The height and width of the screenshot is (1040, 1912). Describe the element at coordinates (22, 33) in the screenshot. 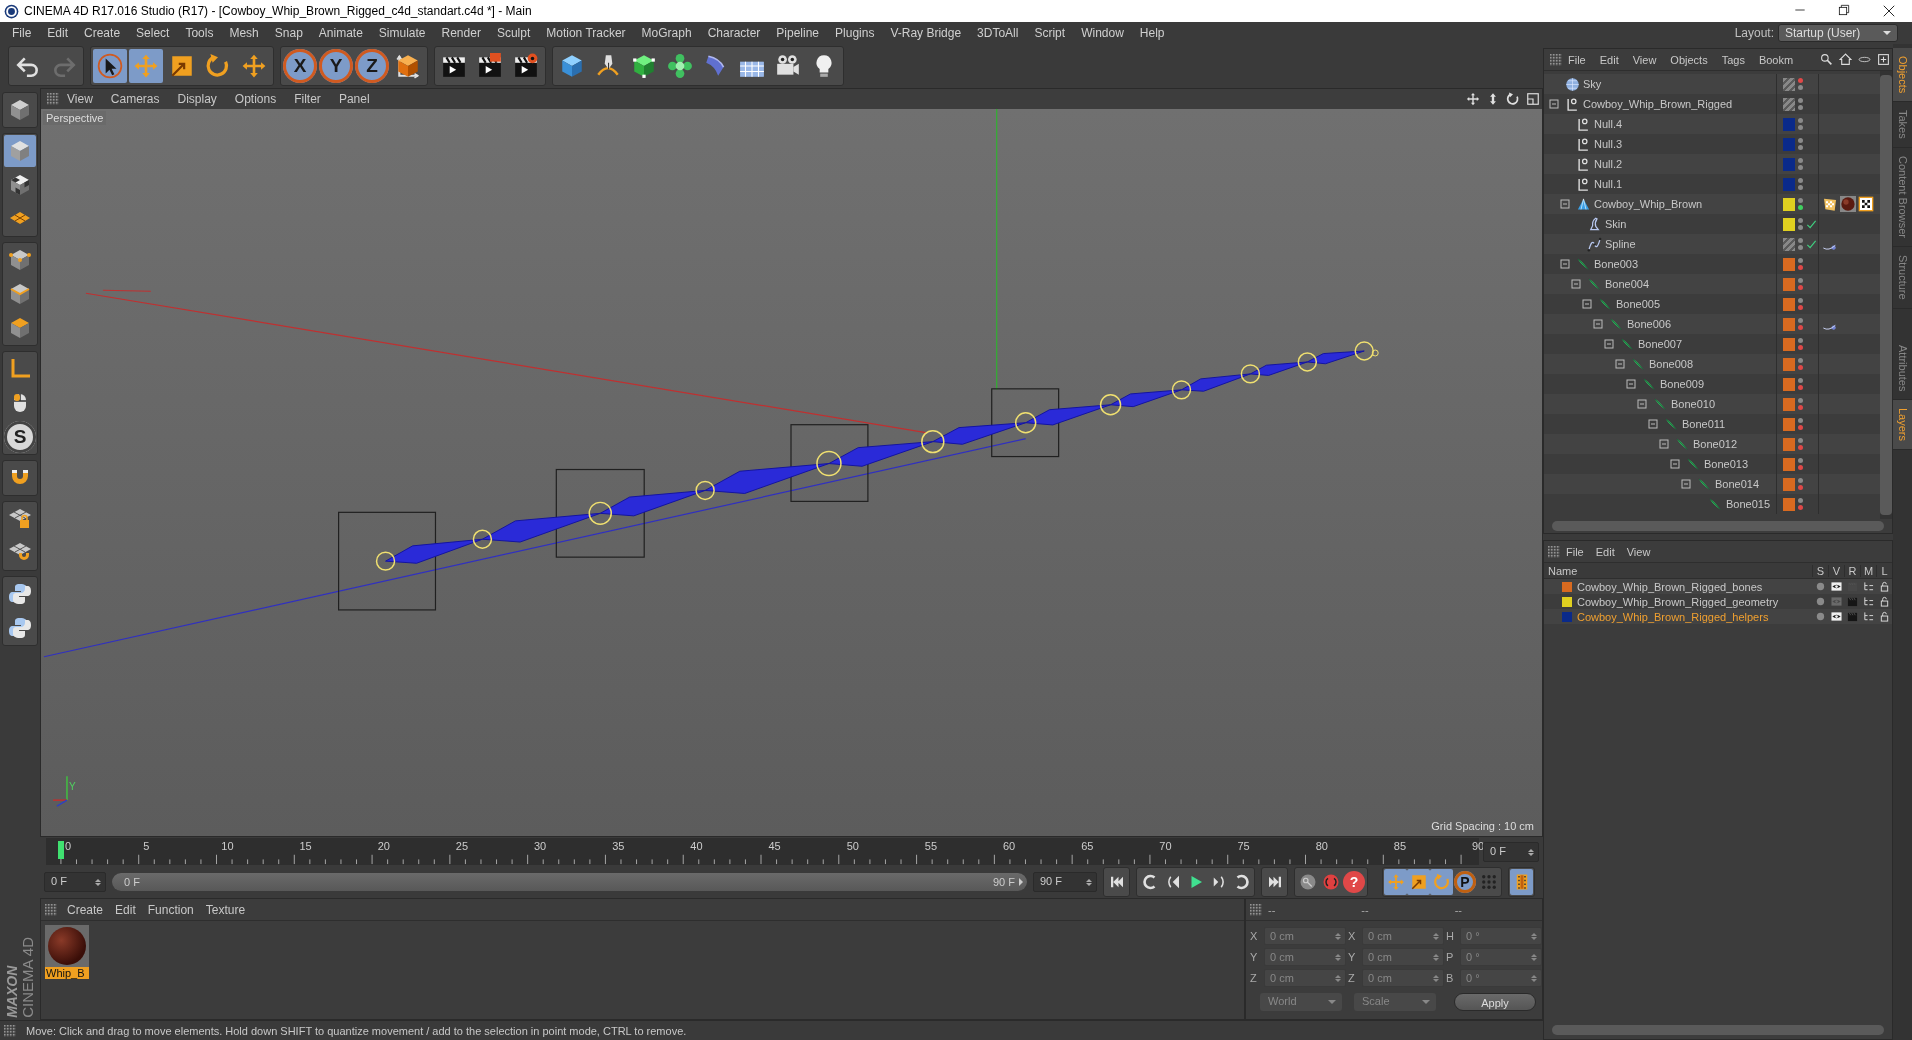

I see `menu-item: File` at that location.